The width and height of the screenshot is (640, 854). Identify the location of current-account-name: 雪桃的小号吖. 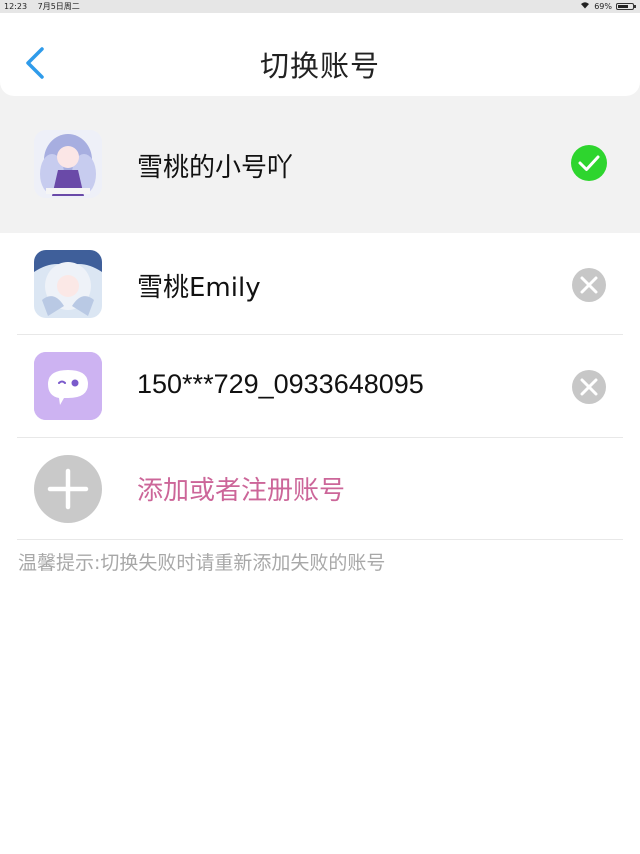
(215, 168).